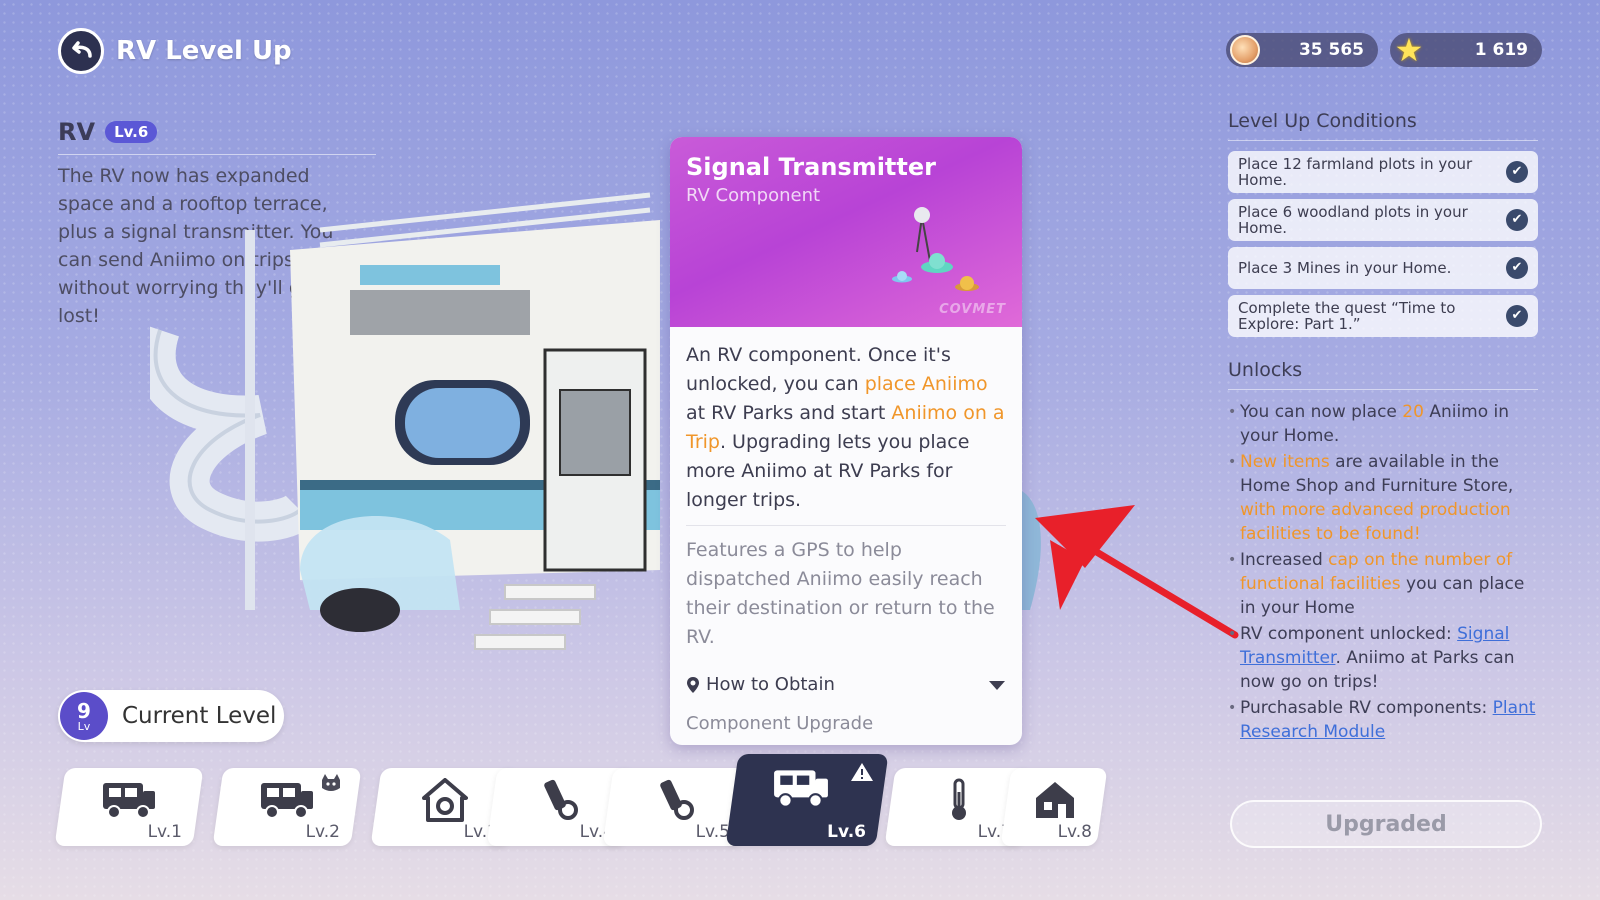  Describe the element at coordinates (693, 684) in the screenshot. I see `location-pin-icon` at that location.